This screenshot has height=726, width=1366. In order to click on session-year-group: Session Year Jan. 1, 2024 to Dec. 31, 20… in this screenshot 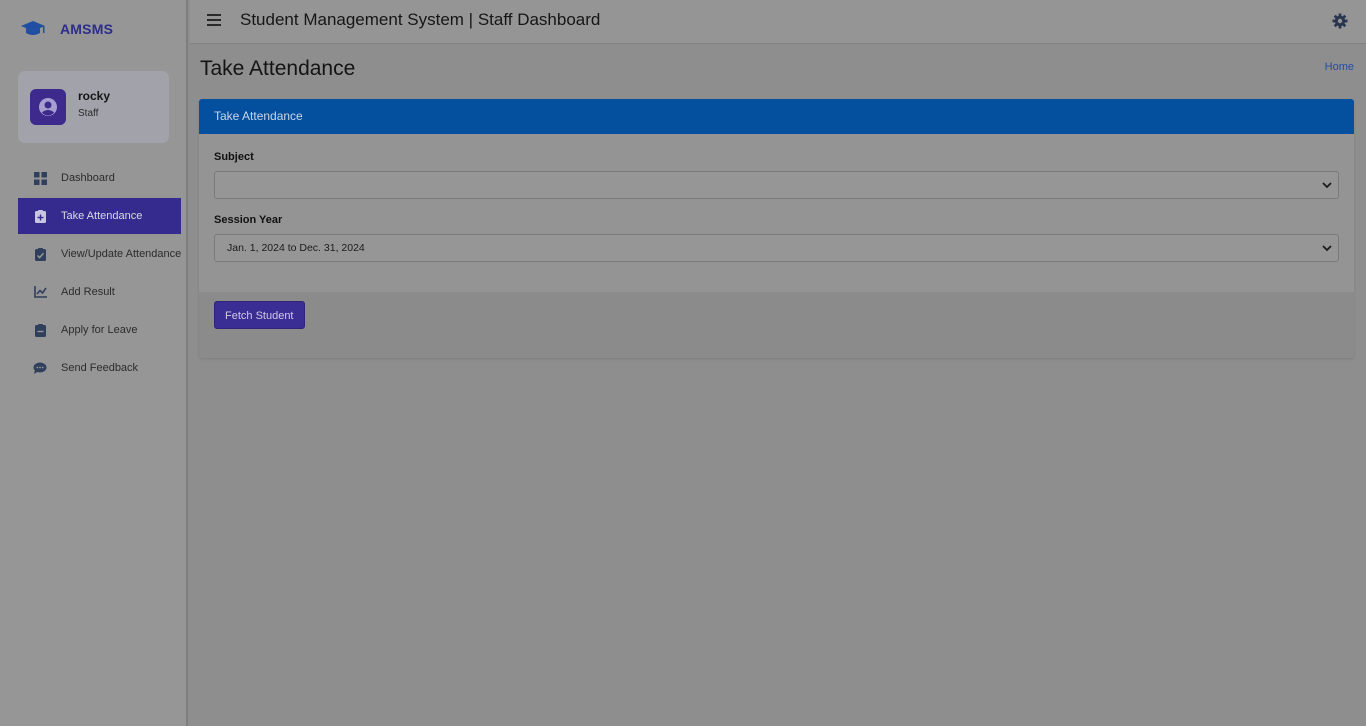, I will do `click(776, 238)`.